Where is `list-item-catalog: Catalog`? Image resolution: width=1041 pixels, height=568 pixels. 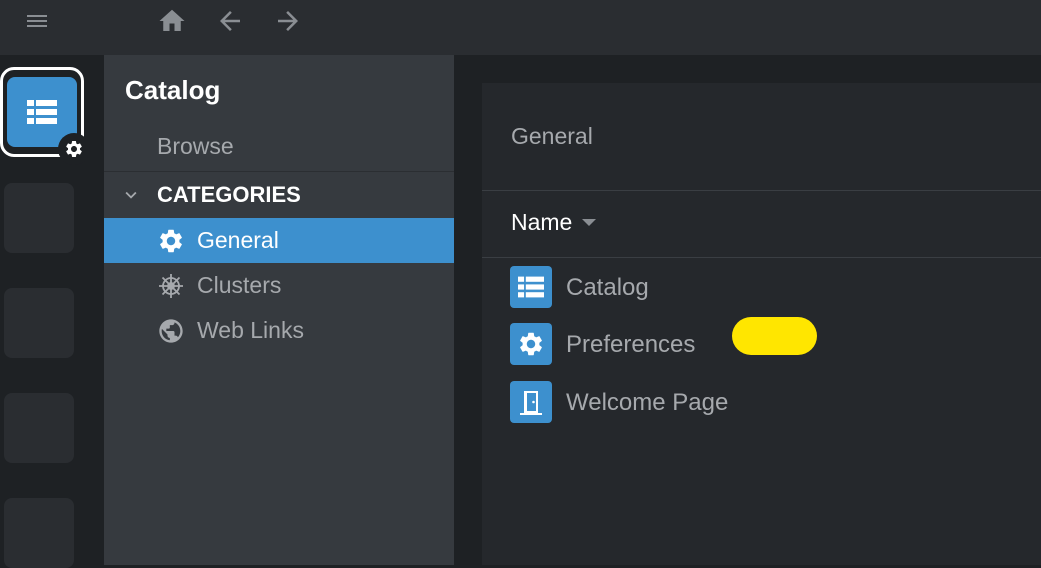
list-item-catalog: Catalog is located at coordinates (770, 288).